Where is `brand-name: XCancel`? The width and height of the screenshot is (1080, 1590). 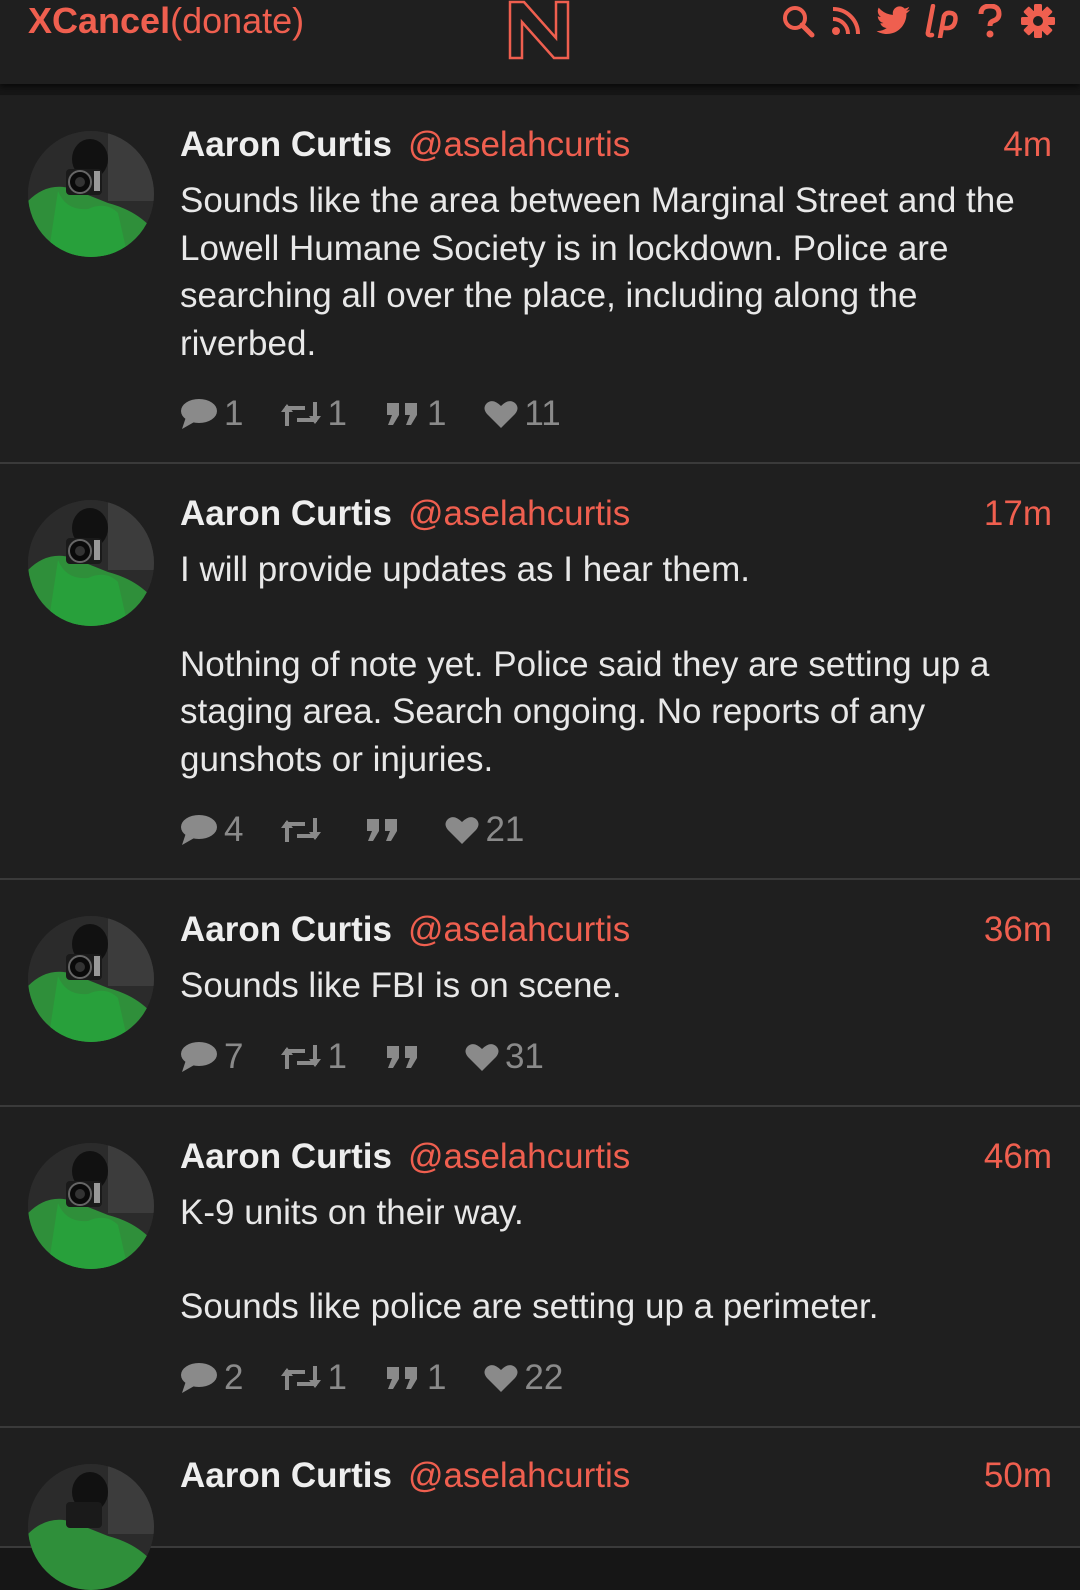 brand-name: XCancel is located at coordinates (99, 20).